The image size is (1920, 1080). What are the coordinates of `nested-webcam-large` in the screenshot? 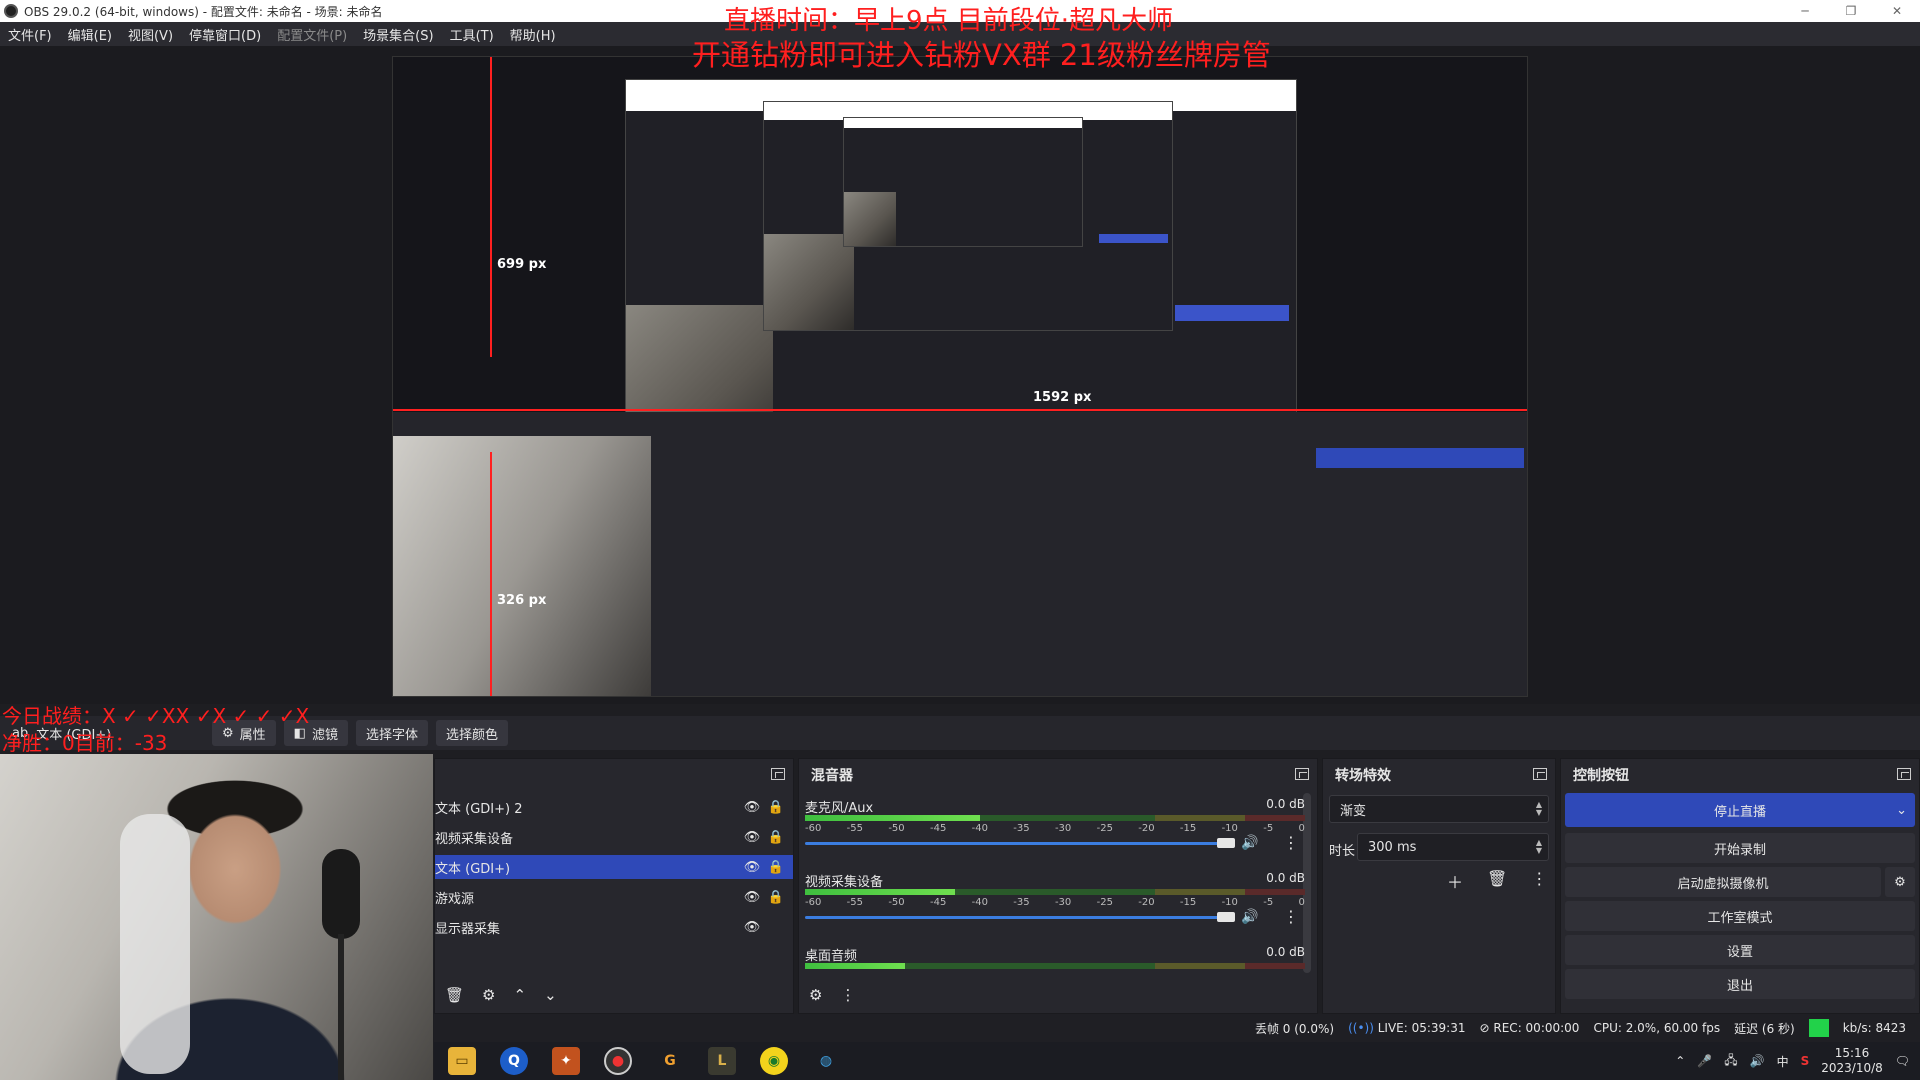 It's located at (522, 566).